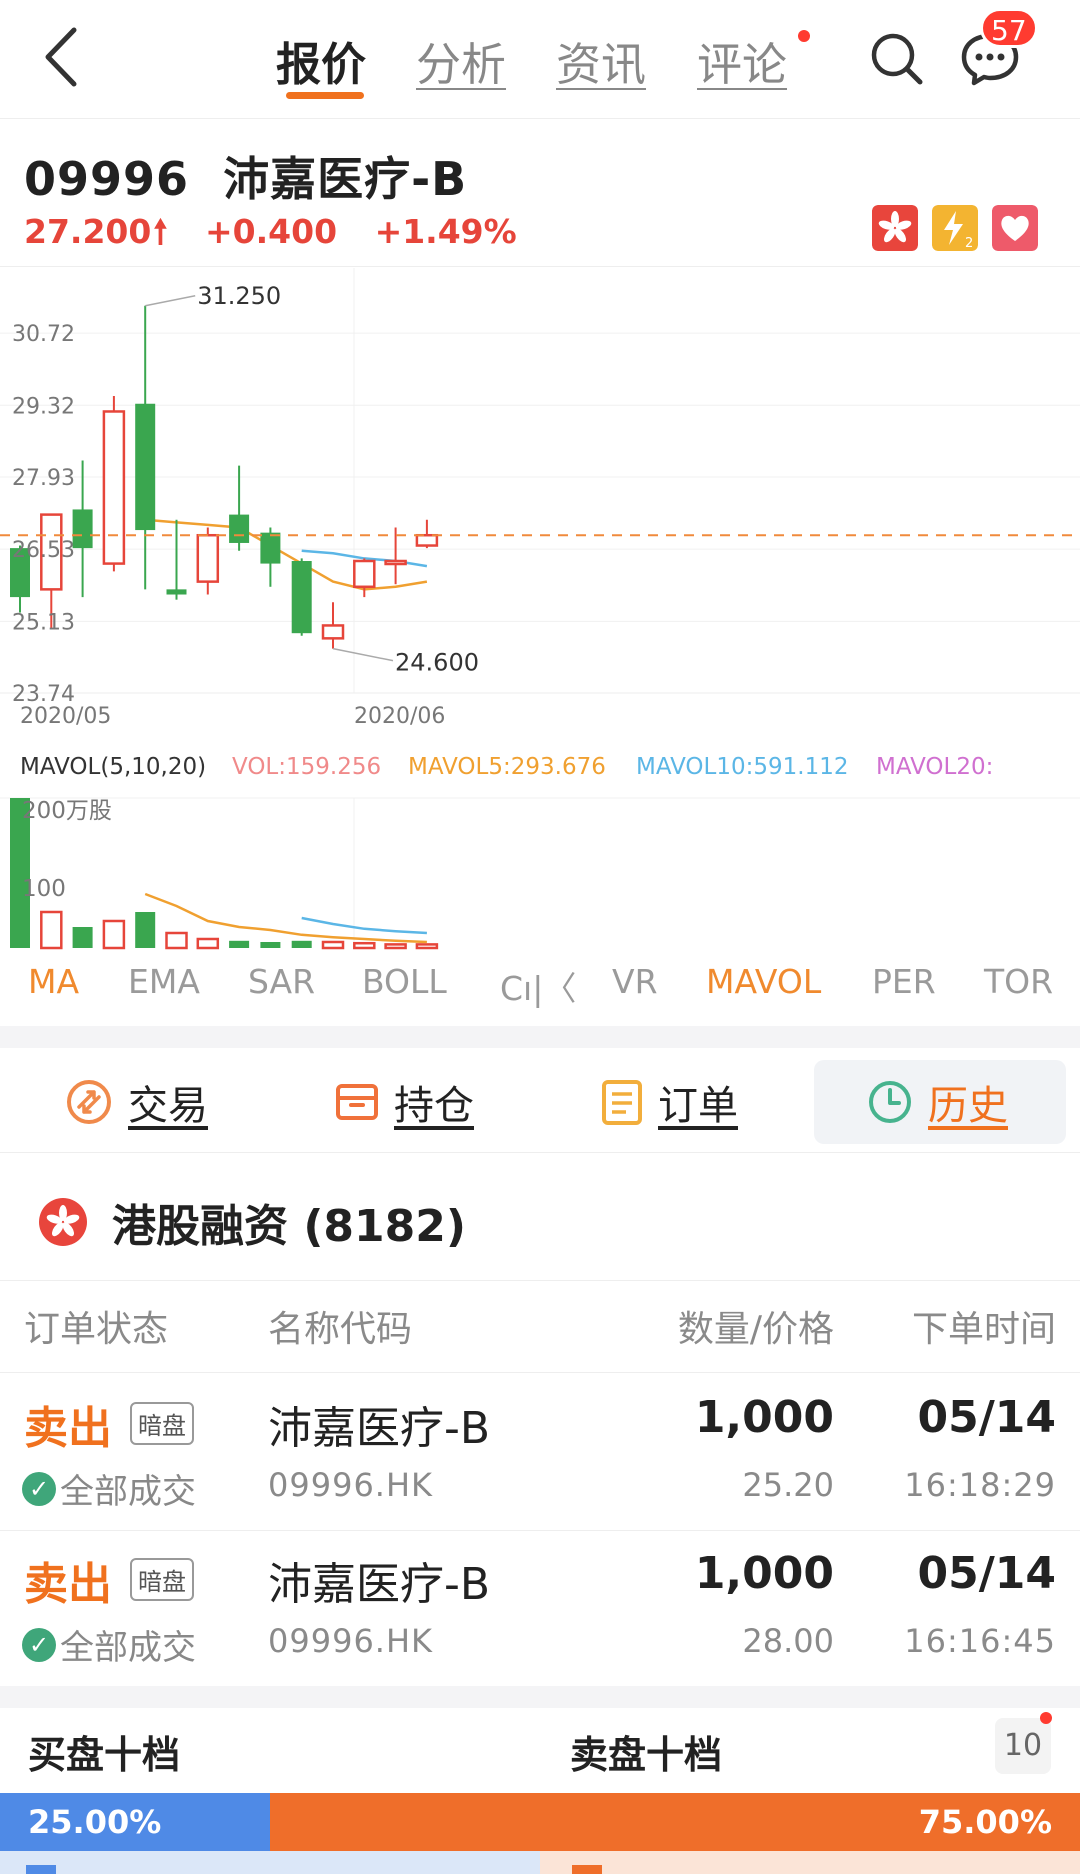  Describe the element at coordinates (289, 1226) in the screenshot. I see `account-title: 港股融资 (8182)` at that location.